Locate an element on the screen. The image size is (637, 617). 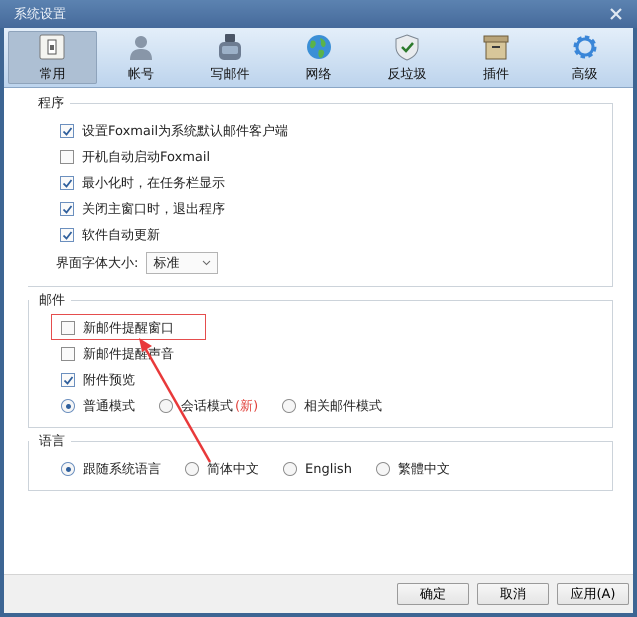
globe-icon is located at coordinates (318, 46).